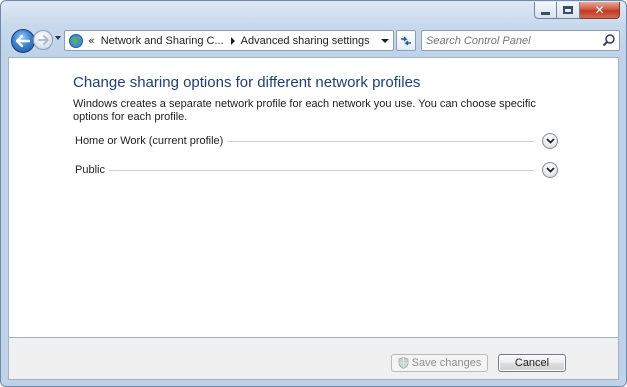 This screenshot has width=627, height=387. Describe the element at coordinates (305, 41) in the screenshot. I see `breadcrumb-advanced-sharing: Advanced sharing settings` at that location.